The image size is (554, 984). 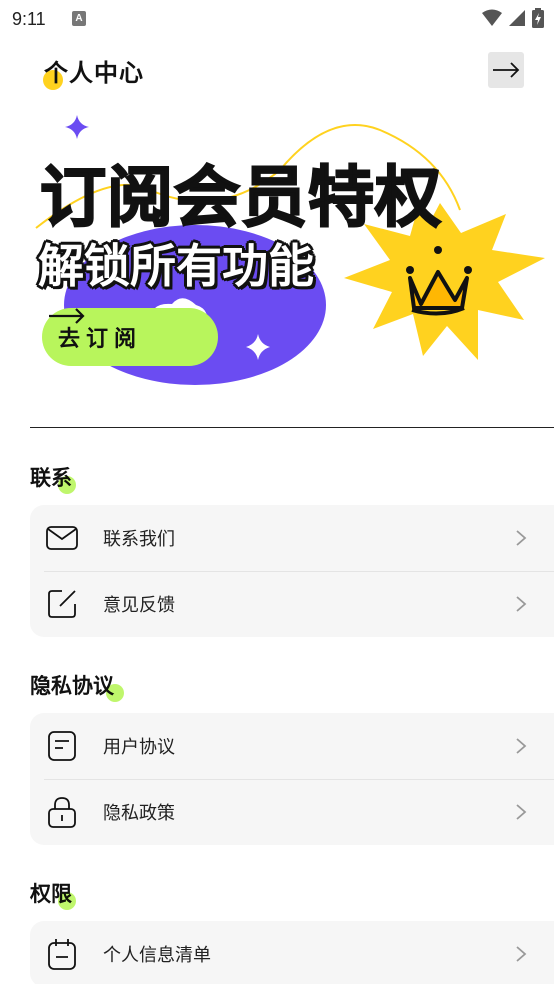 What do you see at coordinates (240, 197) in the screenshot?
I see `banner-headline: 订阅会员特权` at bounding box center [240, 197].